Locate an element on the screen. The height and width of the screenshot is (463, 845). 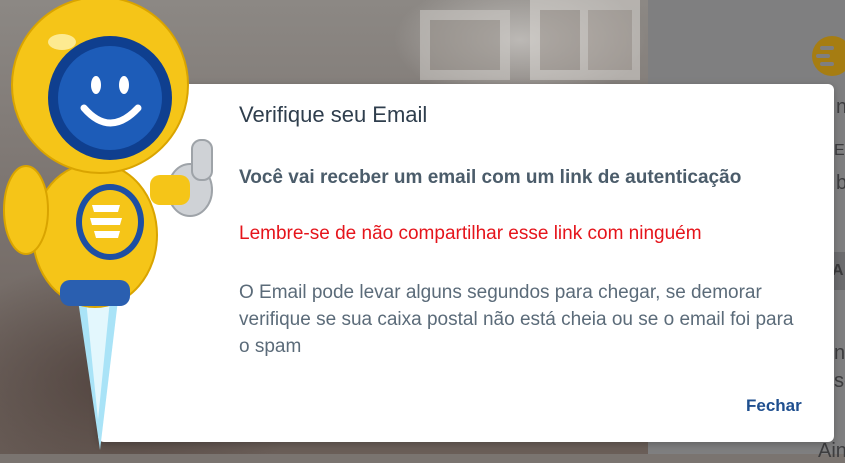
background-text-fragment: n is located at coordinates (839, 353).